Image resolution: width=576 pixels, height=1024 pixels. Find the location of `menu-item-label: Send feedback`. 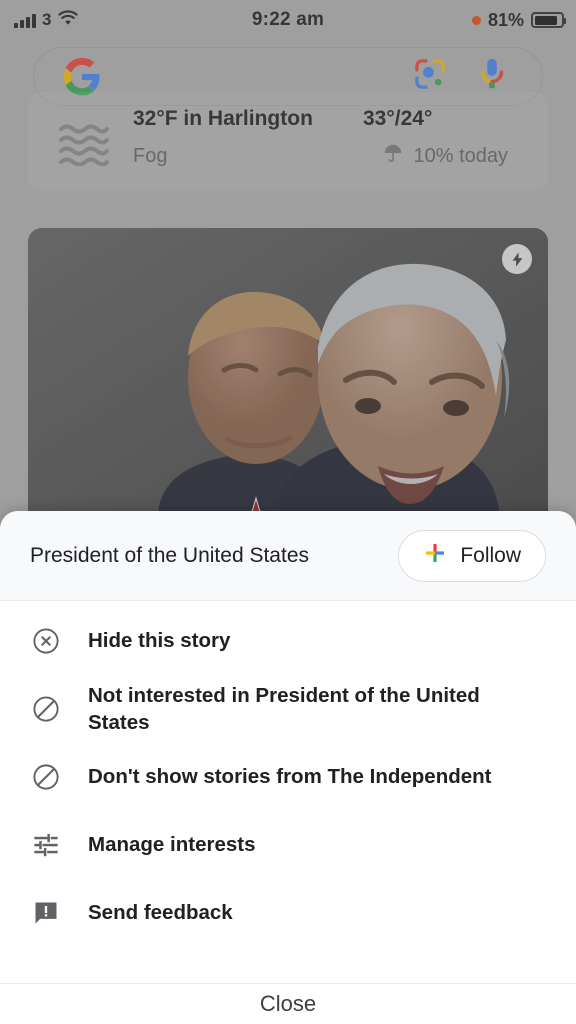

menu-item-label: Send feedback is located at coordinates (160, 913).